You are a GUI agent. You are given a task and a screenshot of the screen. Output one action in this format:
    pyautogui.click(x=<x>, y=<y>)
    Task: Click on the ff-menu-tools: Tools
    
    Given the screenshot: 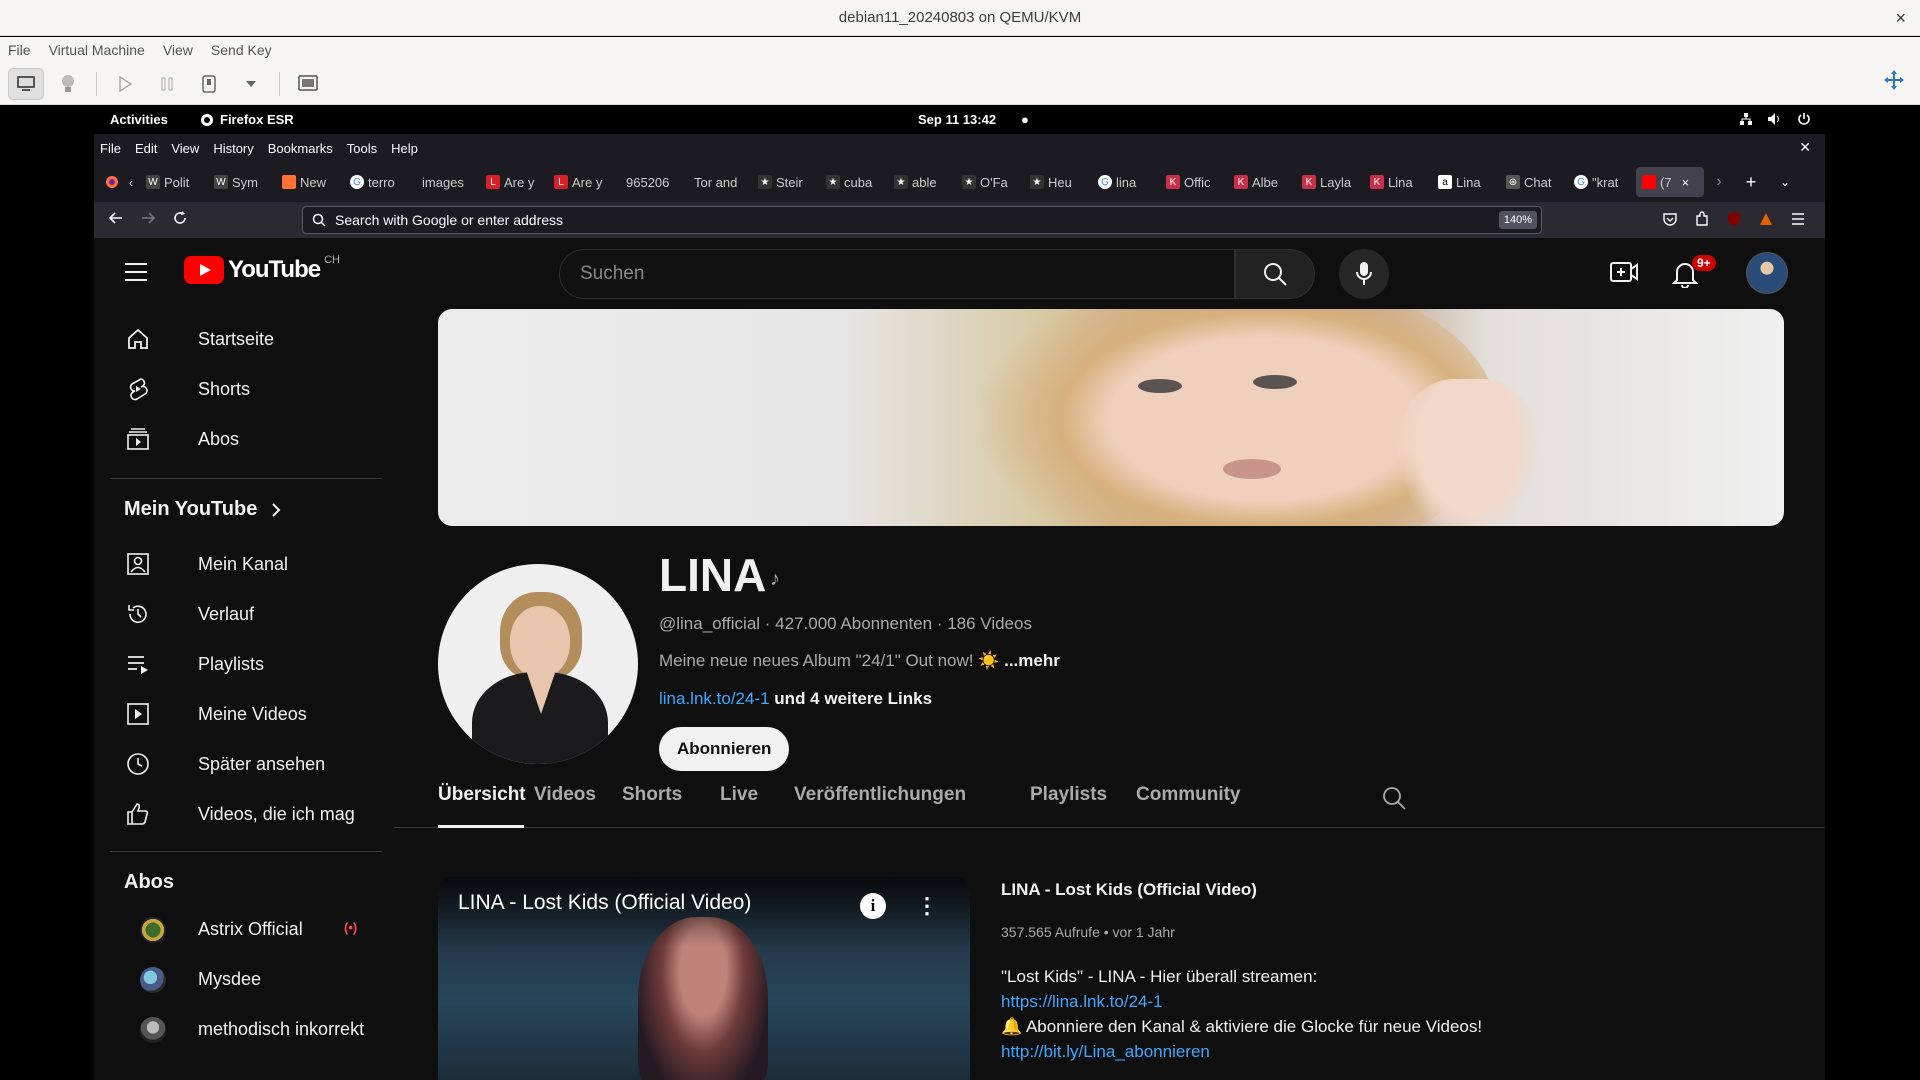 What is the action you would take?
    pyautogui.click(x=362, y=148)
    